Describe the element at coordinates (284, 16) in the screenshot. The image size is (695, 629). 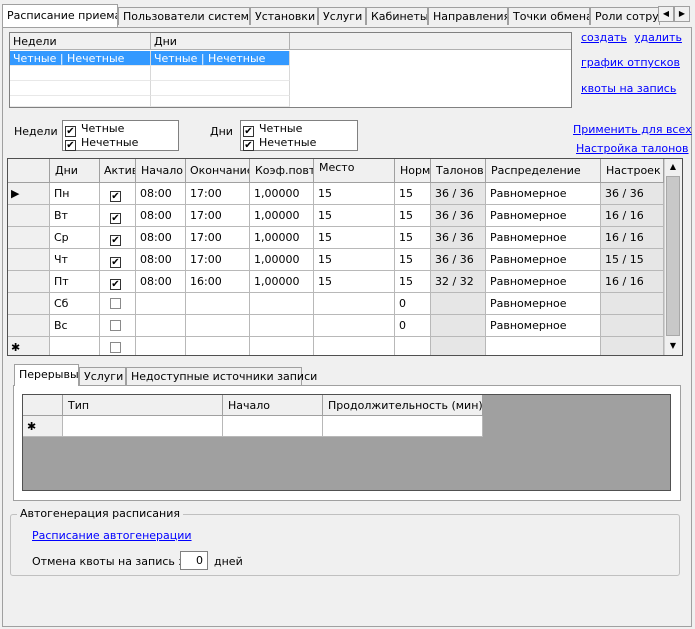
I see `tab-settings: Установки` at that location.